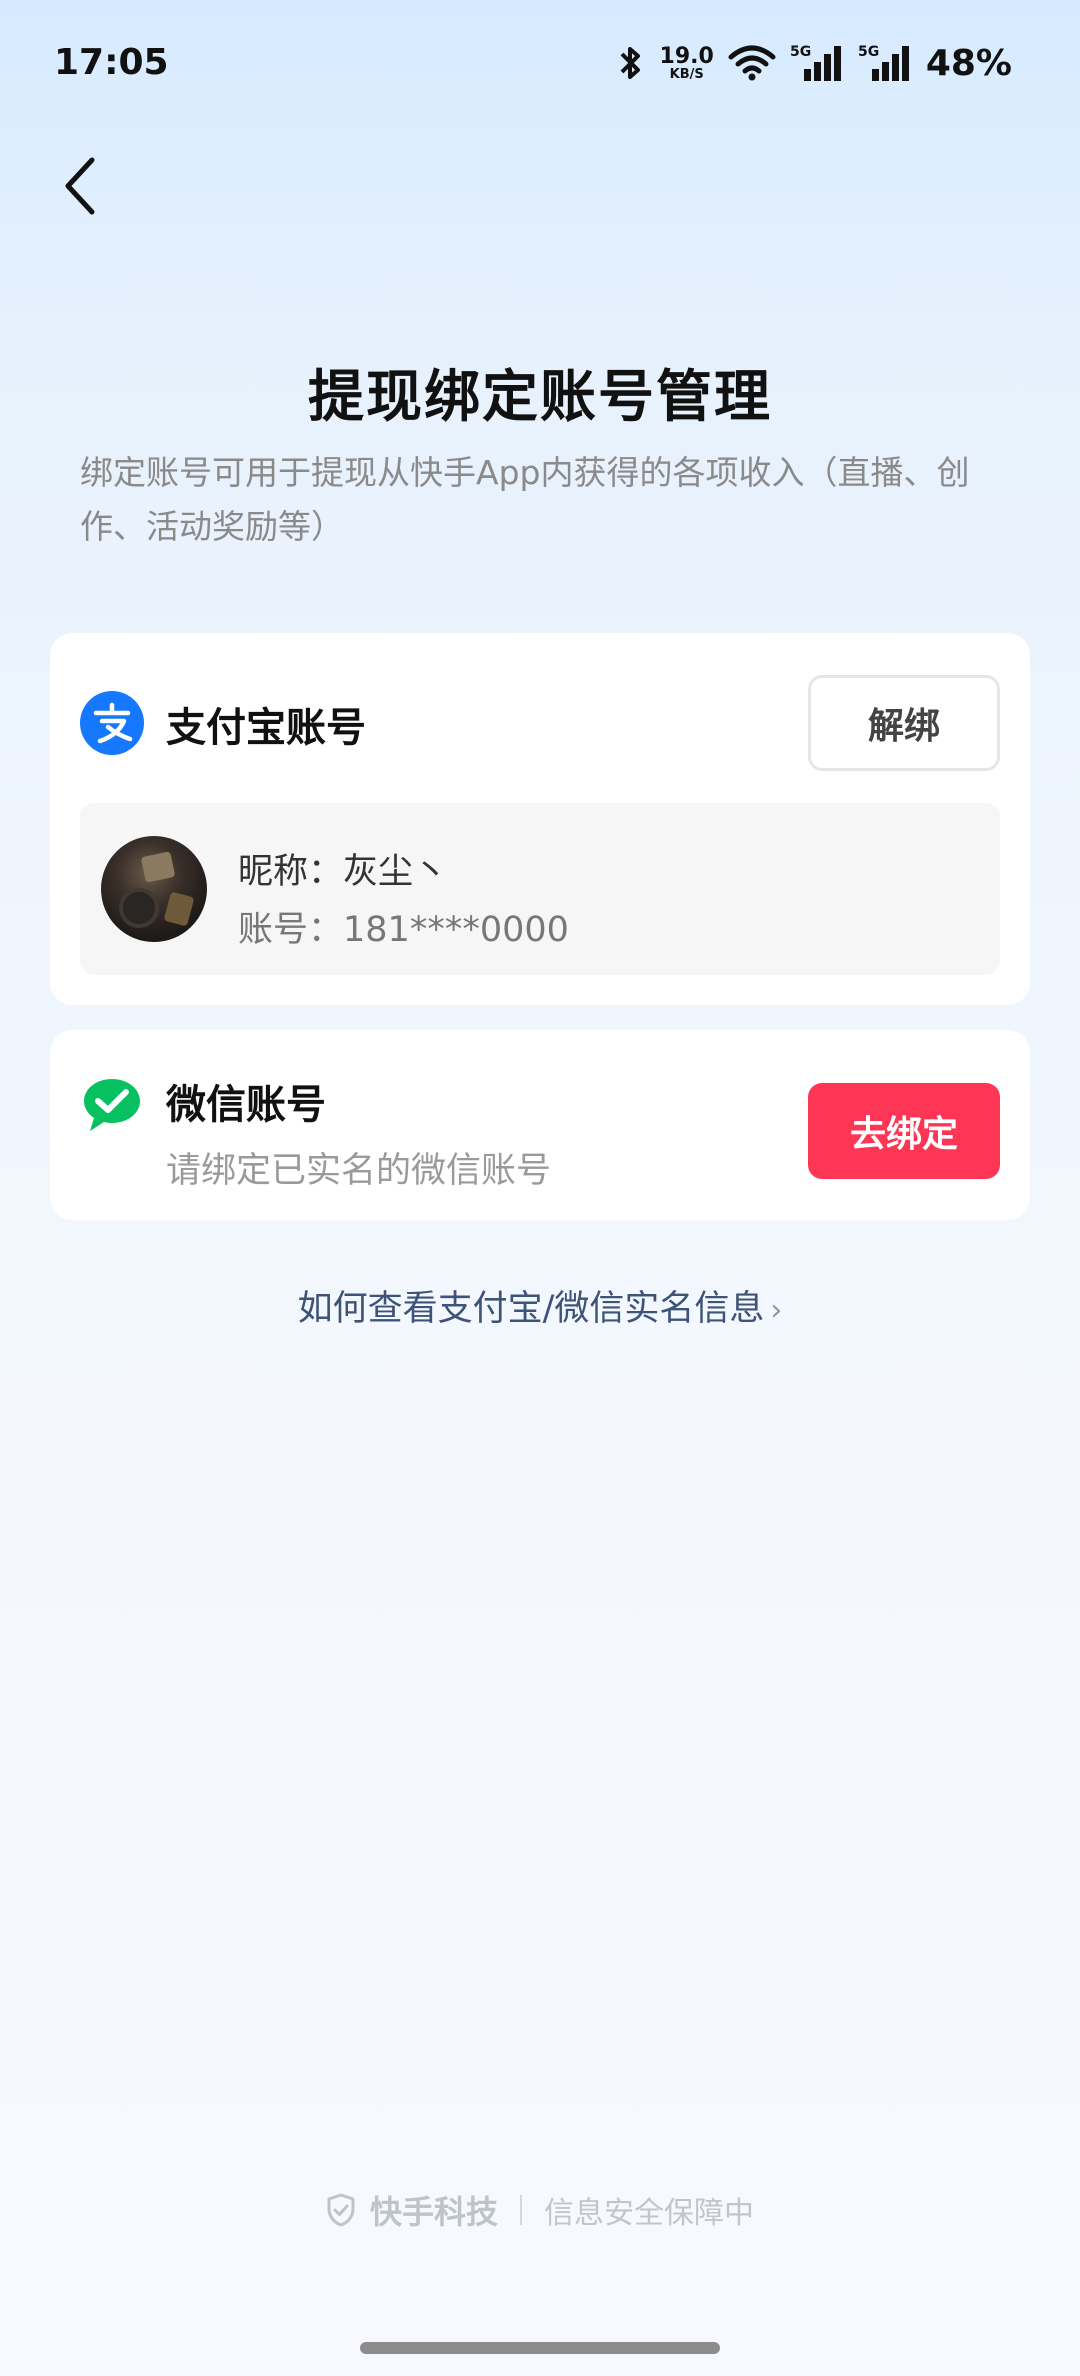 The image size is (1080, 2376). Describe the element at coordinates (531, 1309) in the screenshot. I see `help-link-label: 如何查看支付宝/微信实名信息` at that location.